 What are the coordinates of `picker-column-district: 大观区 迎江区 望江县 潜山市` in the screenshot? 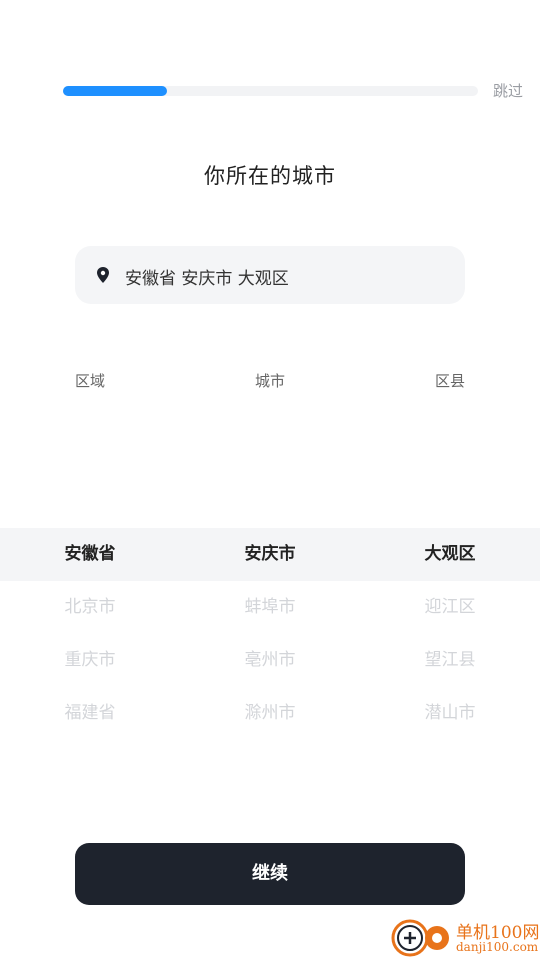 It's located at (450, 634).